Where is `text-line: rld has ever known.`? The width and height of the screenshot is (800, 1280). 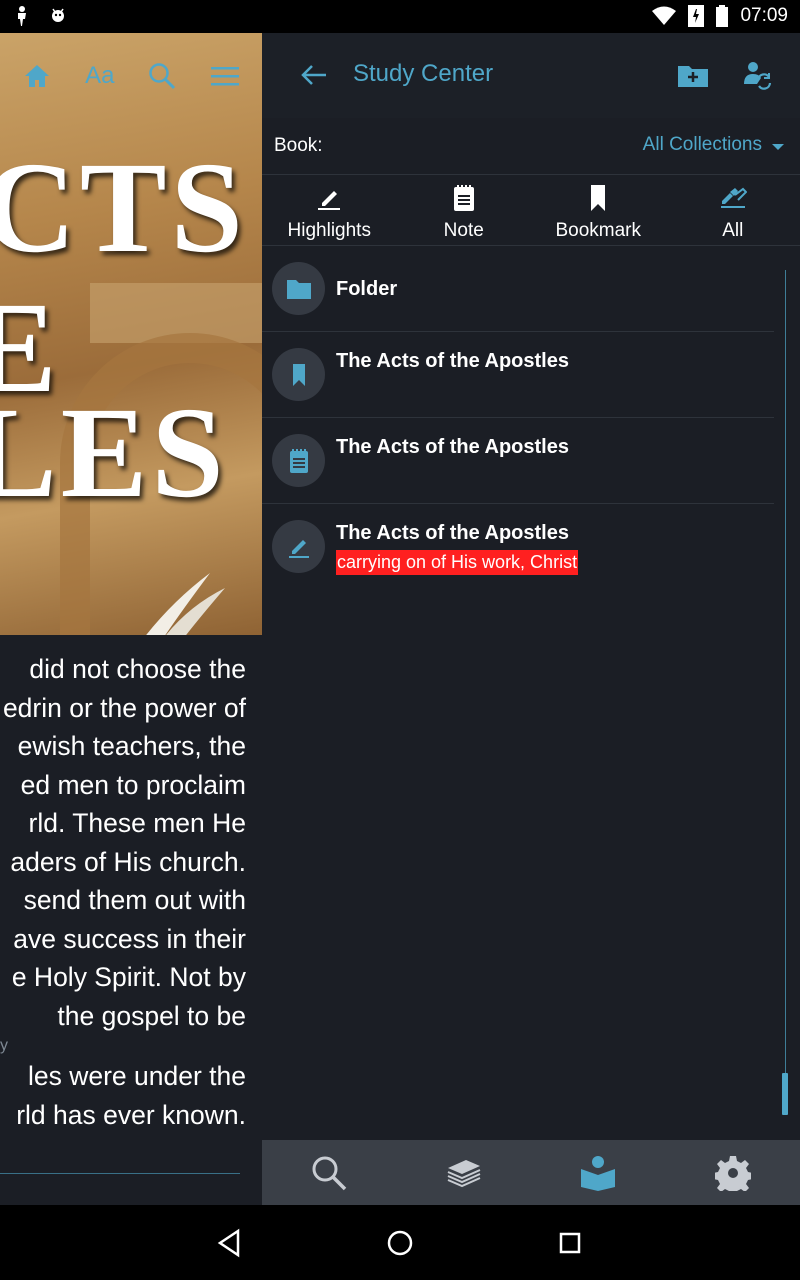
text-line: rld has ever known. is located at coordinates (131, 1114).